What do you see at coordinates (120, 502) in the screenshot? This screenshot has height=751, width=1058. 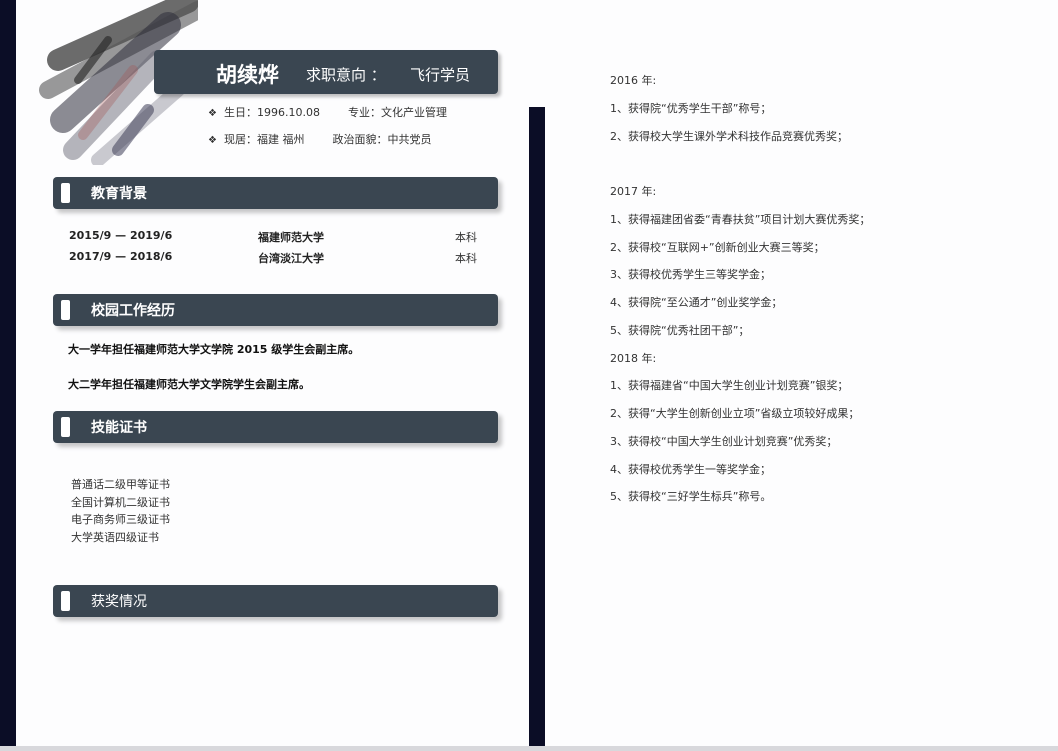 I see `certificate-item: 全国计算机二级证书` at bounding box center [120, 502].